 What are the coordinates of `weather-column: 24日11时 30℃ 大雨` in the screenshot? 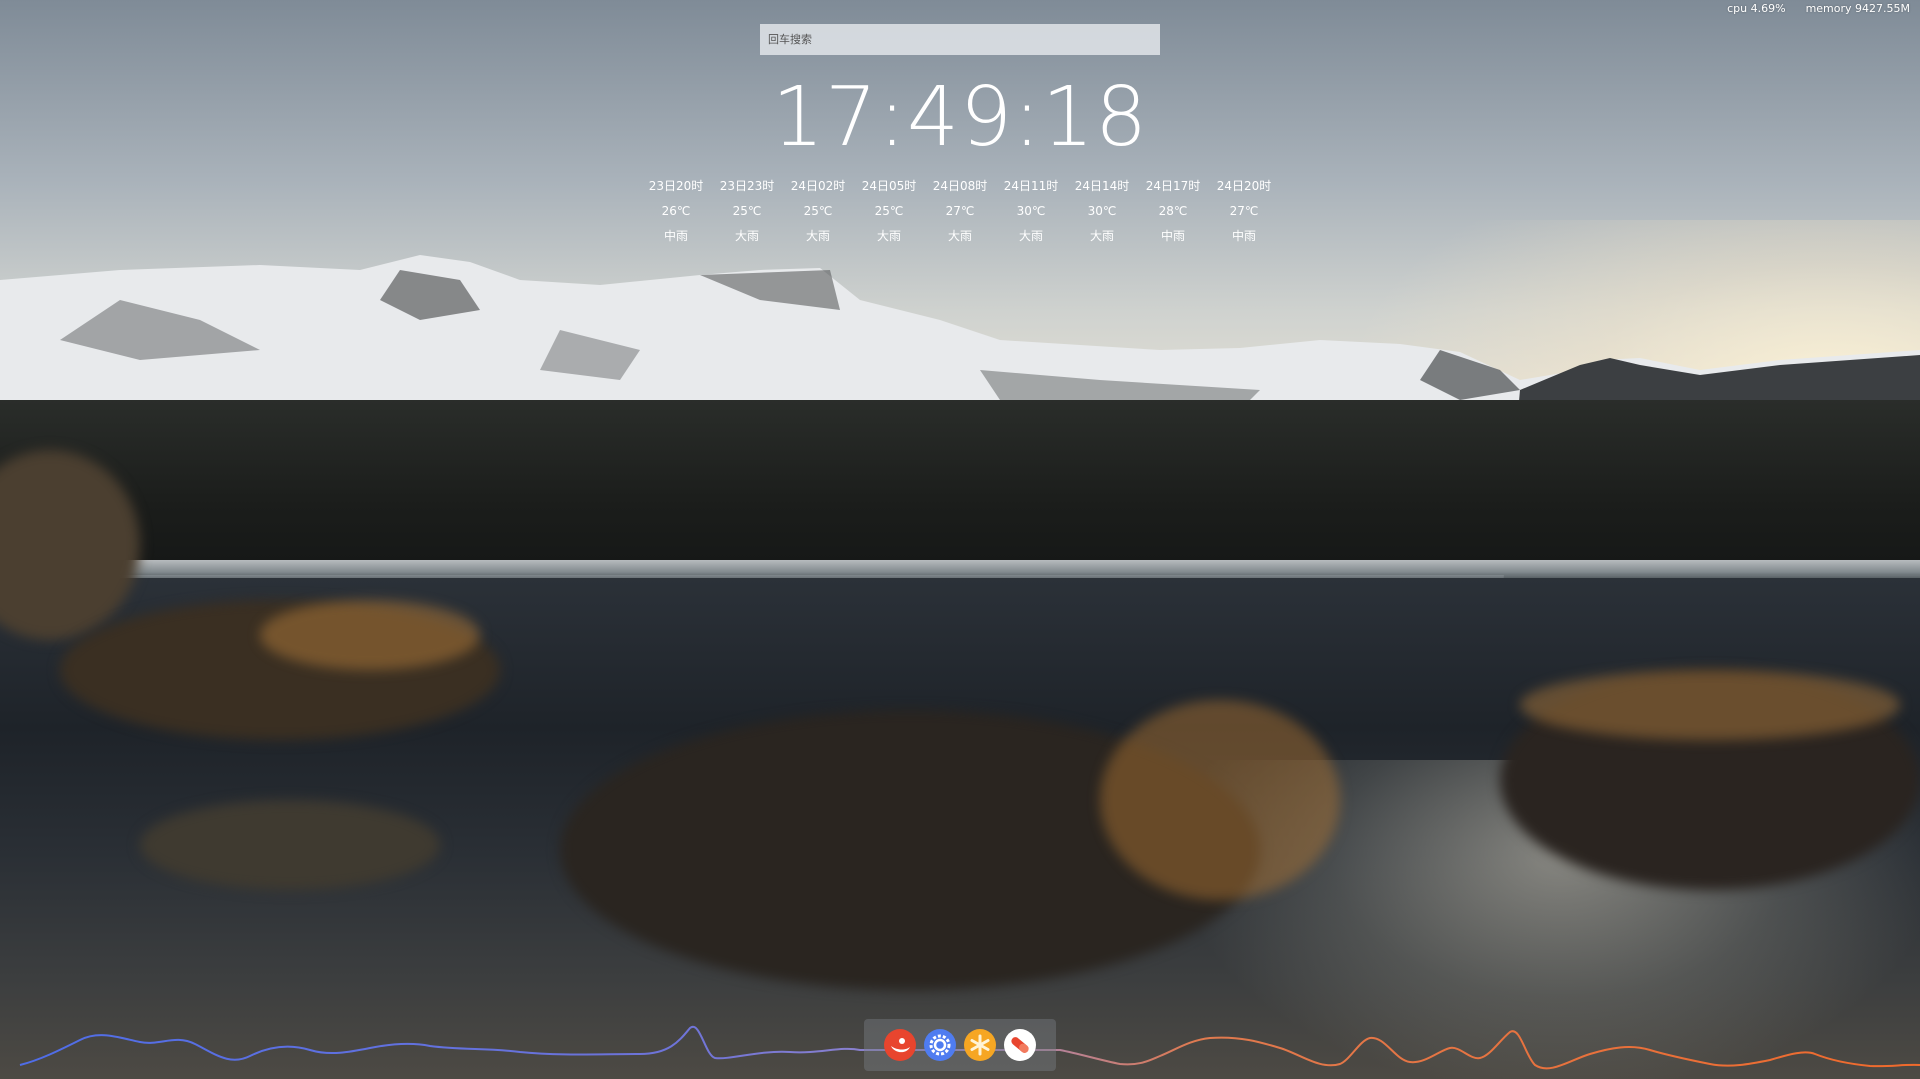 It's located at (1031, 211).